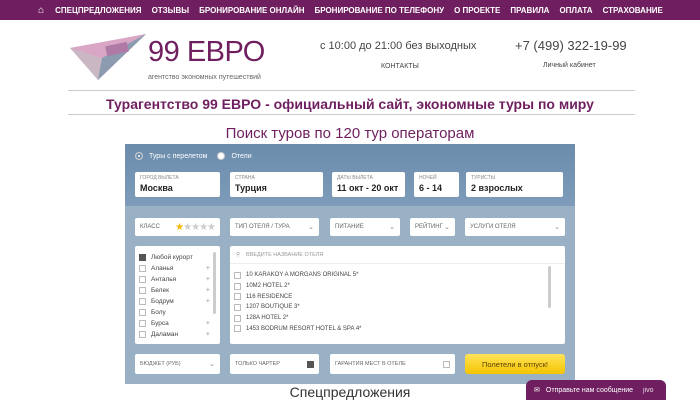 The height and width of the screenshot is (400, 700). Describe the element at coordinates (397, 307) in the screenshot. I see `list-item: 1207 BOUTIQUE 3*` at that location.